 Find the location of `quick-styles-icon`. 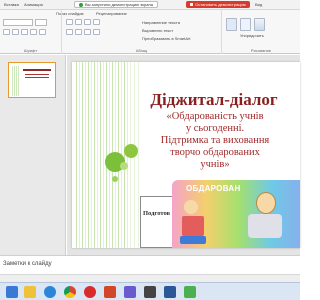

quick-styles-icon is located at coordinates (259, 24).